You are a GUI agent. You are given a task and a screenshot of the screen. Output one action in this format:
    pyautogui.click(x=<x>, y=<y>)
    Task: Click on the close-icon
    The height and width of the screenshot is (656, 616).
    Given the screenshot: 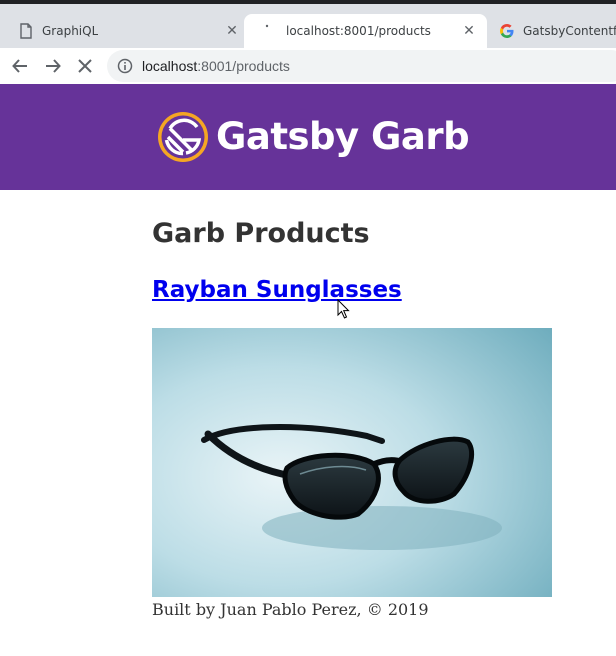 What is the action you would take?
    pyautogui.click(x=85, y=66)
    